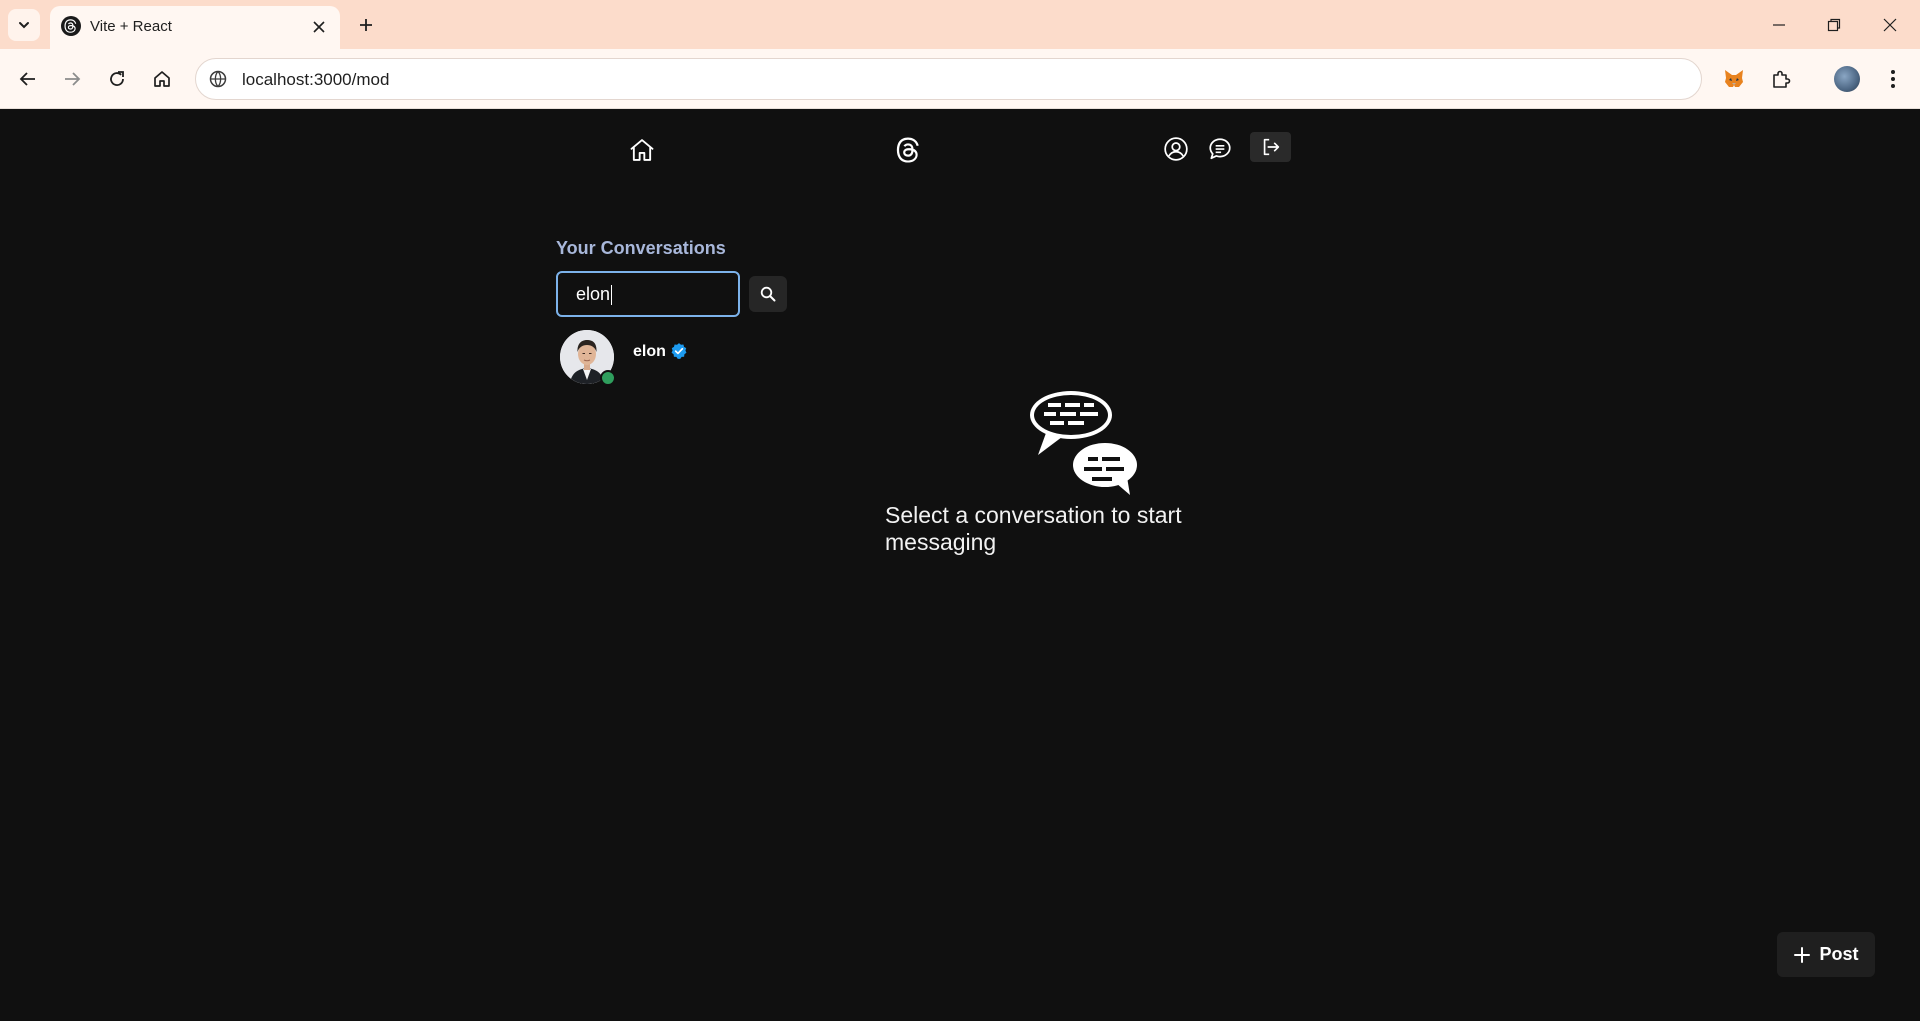  Describe the element at coordinates (71, 26) in the screenshot. I see `threads-favicon-icon` at that location.